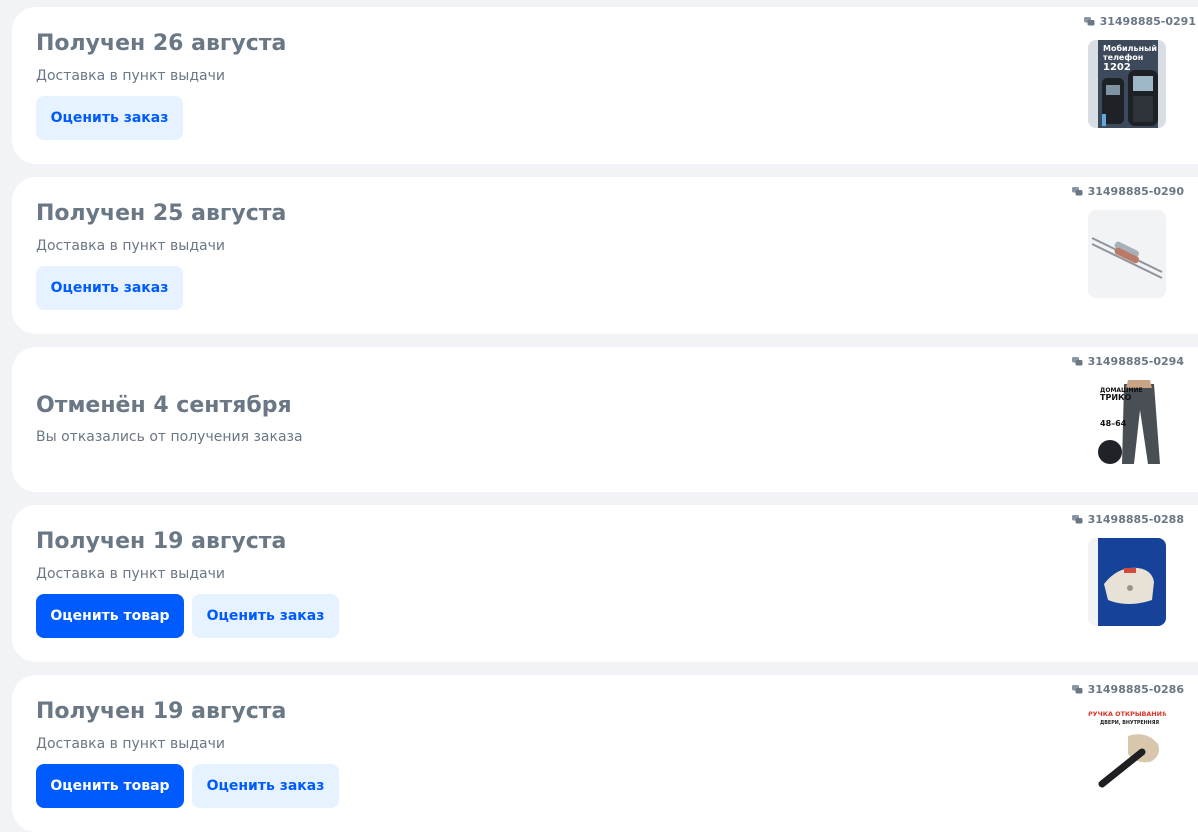  I want to click on order-number-text: 31498885-0288, so click(1135, 519).